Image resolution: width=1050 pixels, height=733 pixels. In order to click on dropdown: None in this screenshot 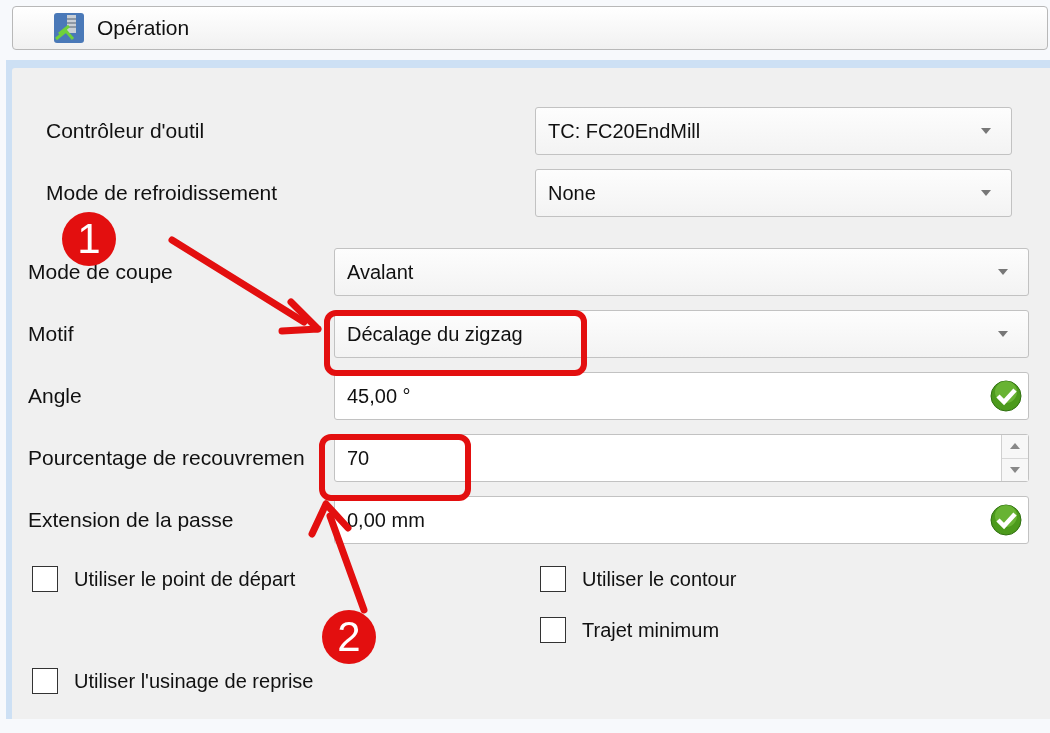, I will do `click(773, 193)`.